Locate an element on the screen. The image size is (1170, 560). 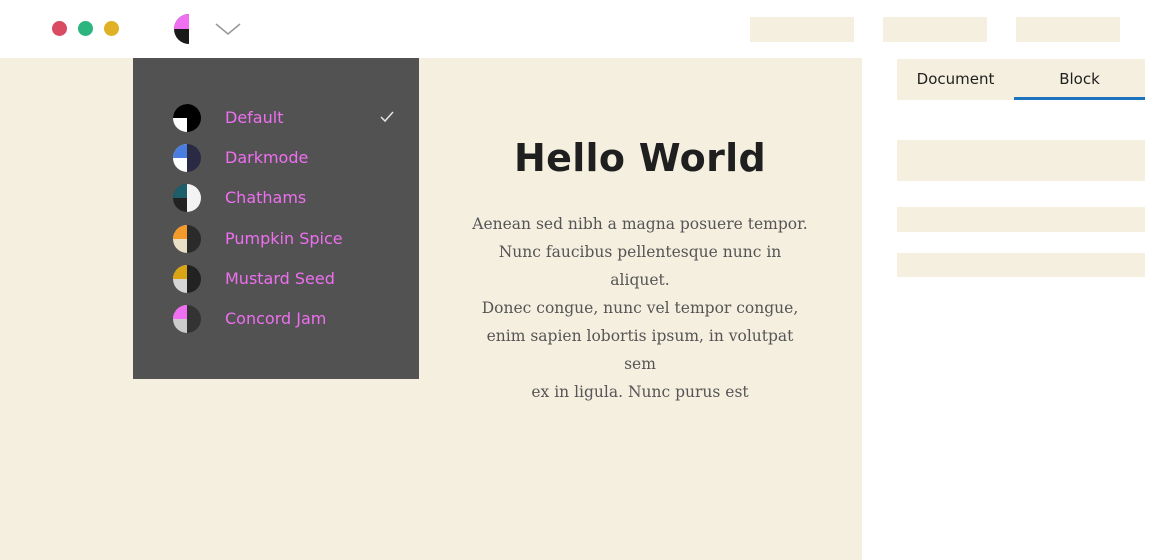
theme-option-label: Darkmode is located at coordinates (267, 157).